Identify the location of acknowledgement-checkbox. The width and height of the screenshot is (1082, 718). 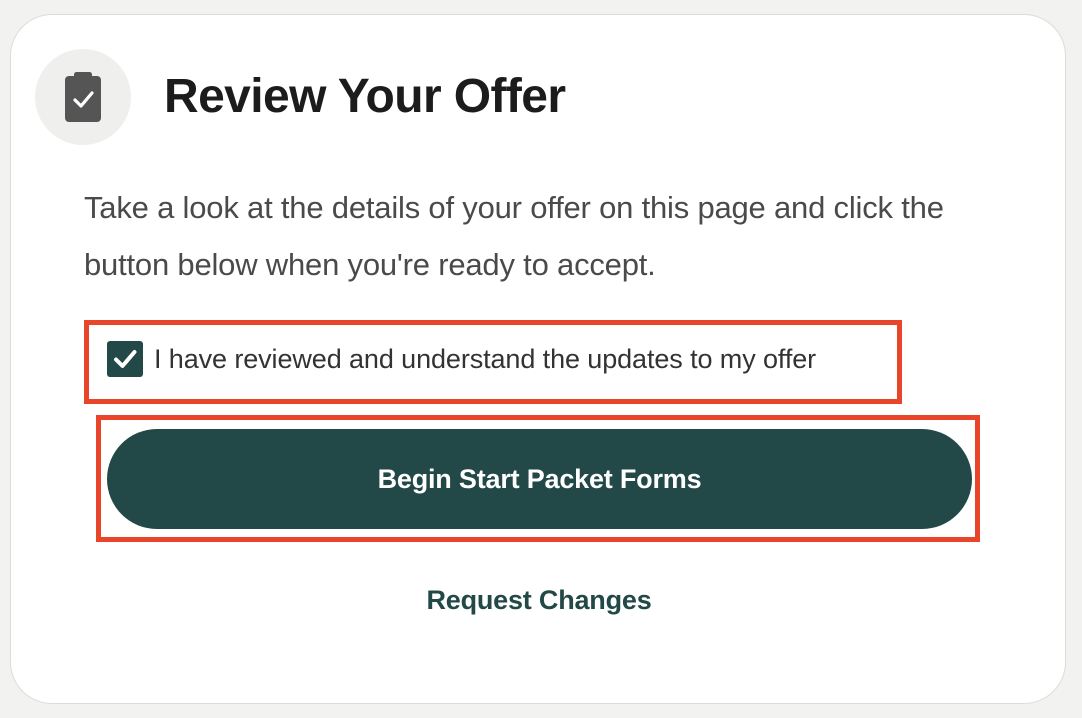
(125, 359).